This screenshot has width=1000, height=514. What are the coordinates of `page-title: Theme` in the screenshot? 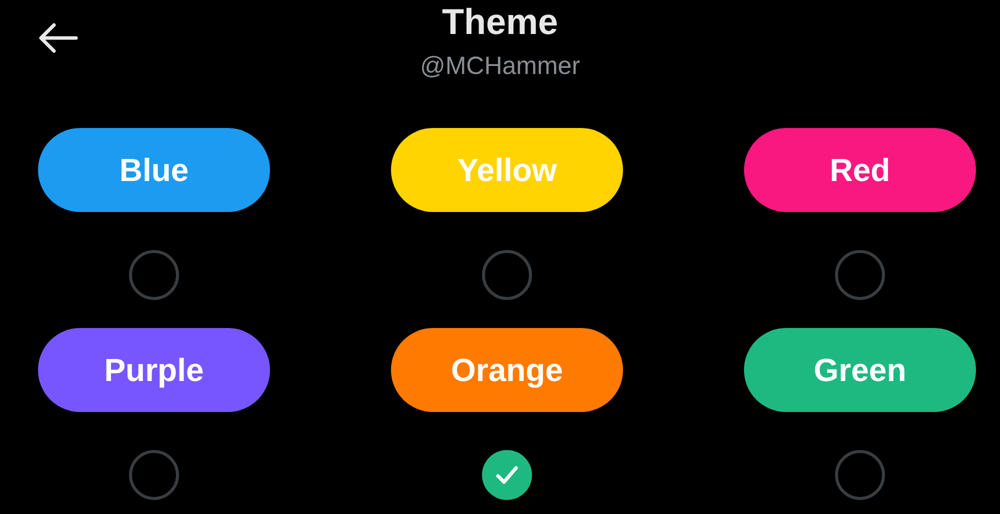 It's located at (500, 20).